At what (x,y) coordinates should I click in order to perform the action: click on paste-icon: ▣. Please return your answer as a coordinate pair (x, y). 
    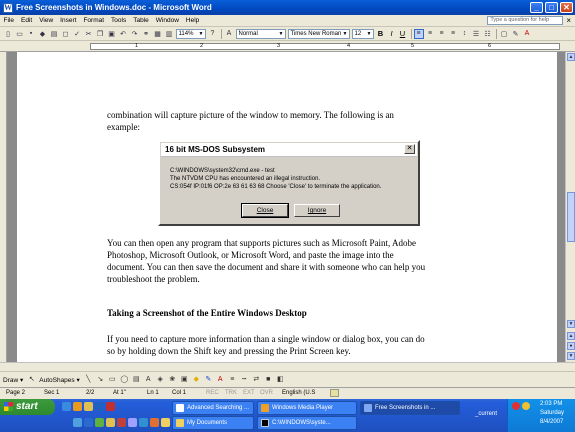
    Looking at the image, I should click on (112, 34).